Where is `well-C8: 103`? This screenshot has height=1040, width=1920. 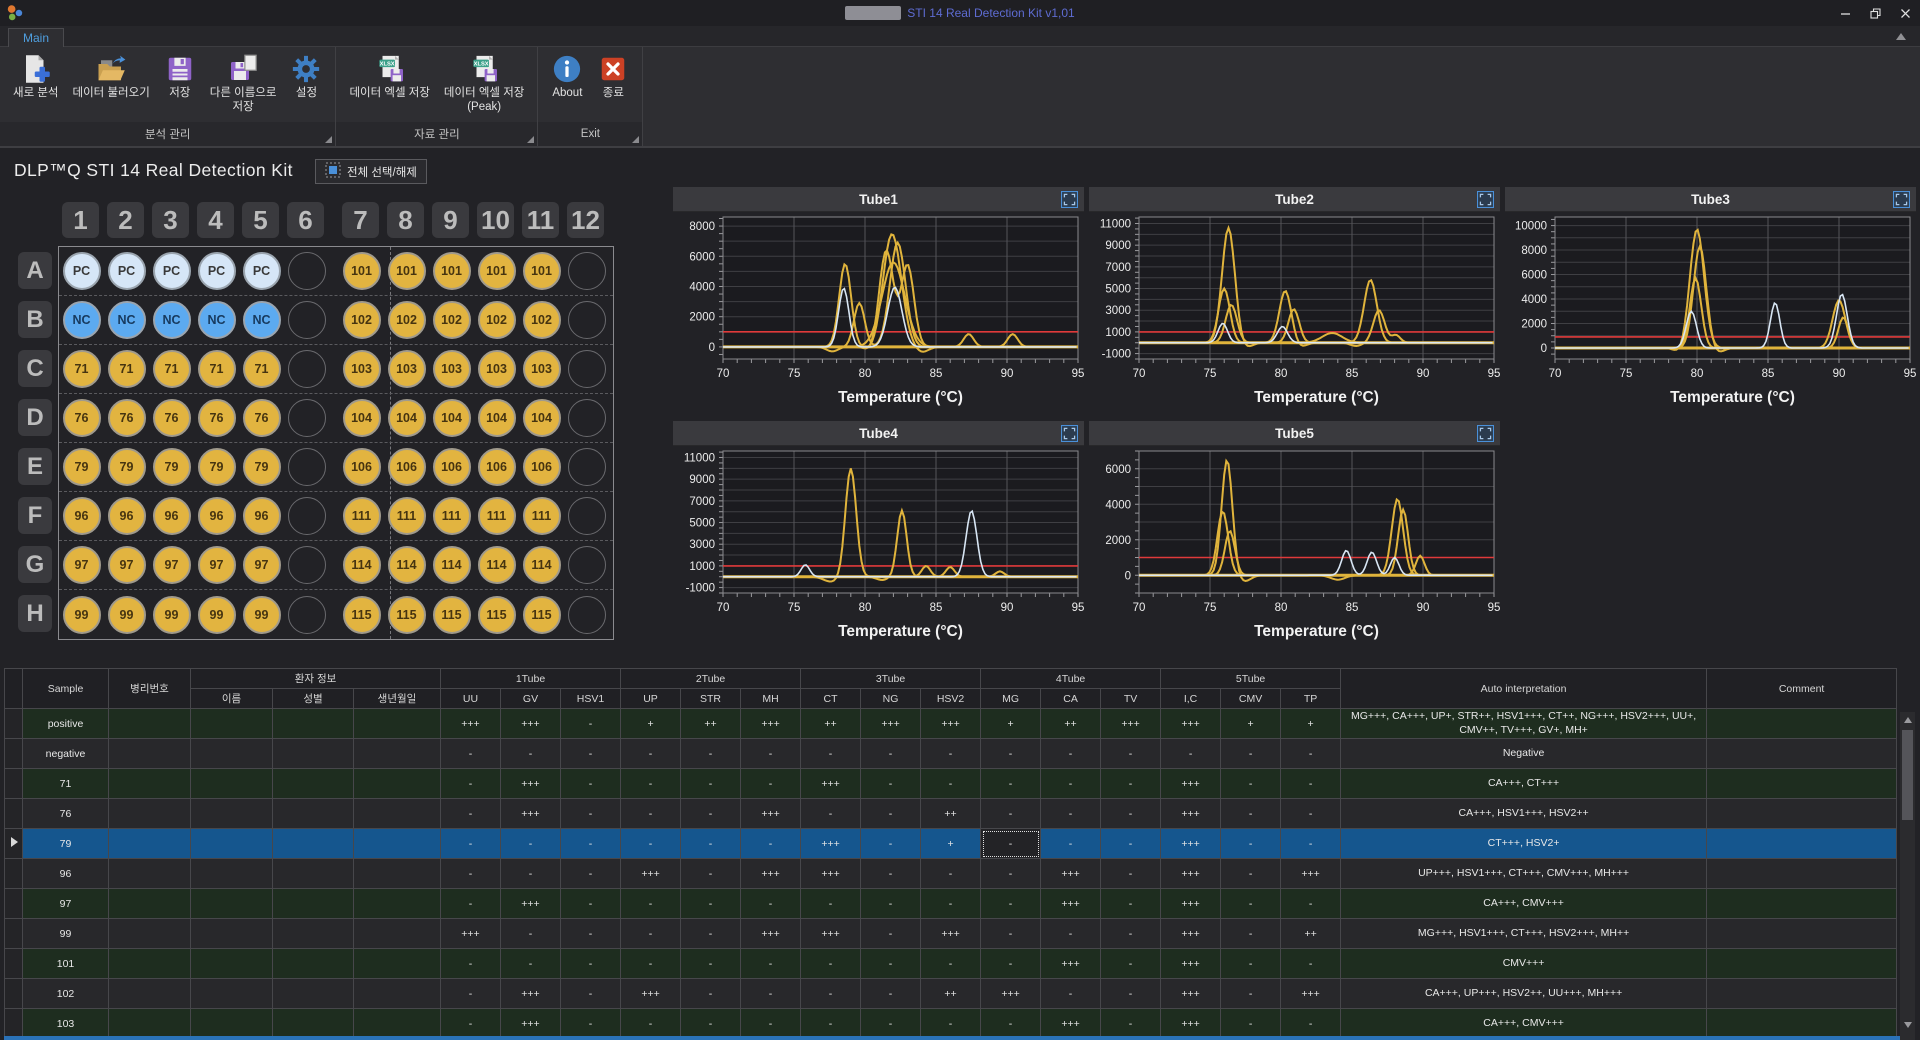 well-C8: 103 is located at coordinates (406, 369).